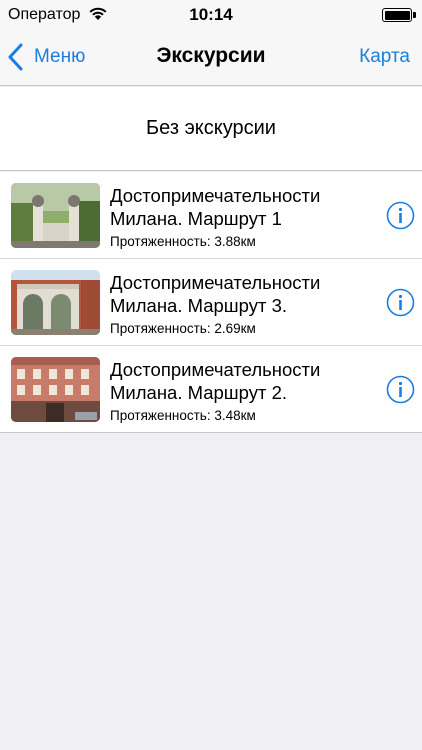  Describe the element at coordinates (240, 381) in the screenshot. I see `route-title: Достопримечательности Милана. Маршрут 2.` at that location.